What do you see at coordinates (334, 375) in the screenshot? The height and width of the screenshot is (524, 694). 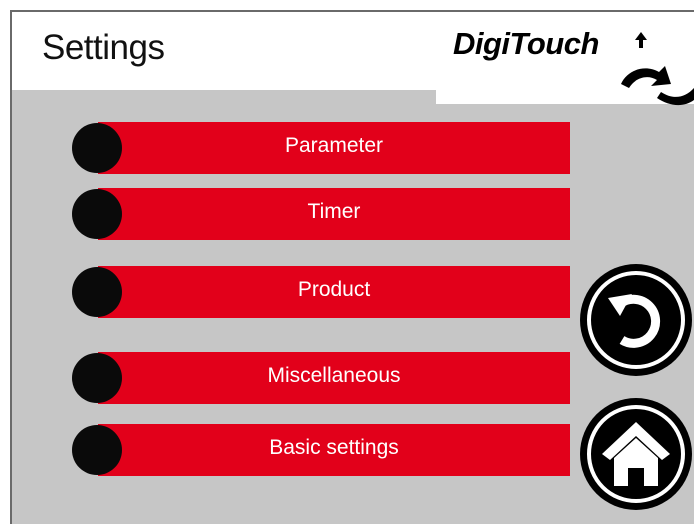 I see `button-label: Miscellaneous` at bounding box center [334, 375].